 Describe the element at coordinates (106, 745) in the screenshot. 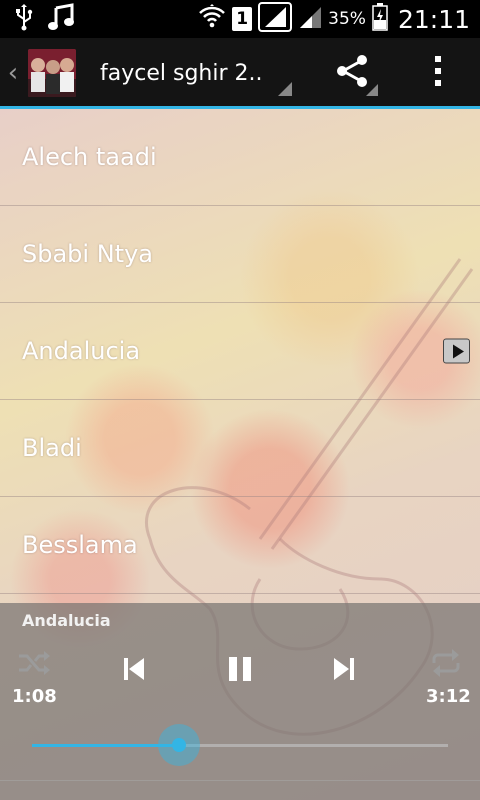

I see `seek-bar-progress` at that location.